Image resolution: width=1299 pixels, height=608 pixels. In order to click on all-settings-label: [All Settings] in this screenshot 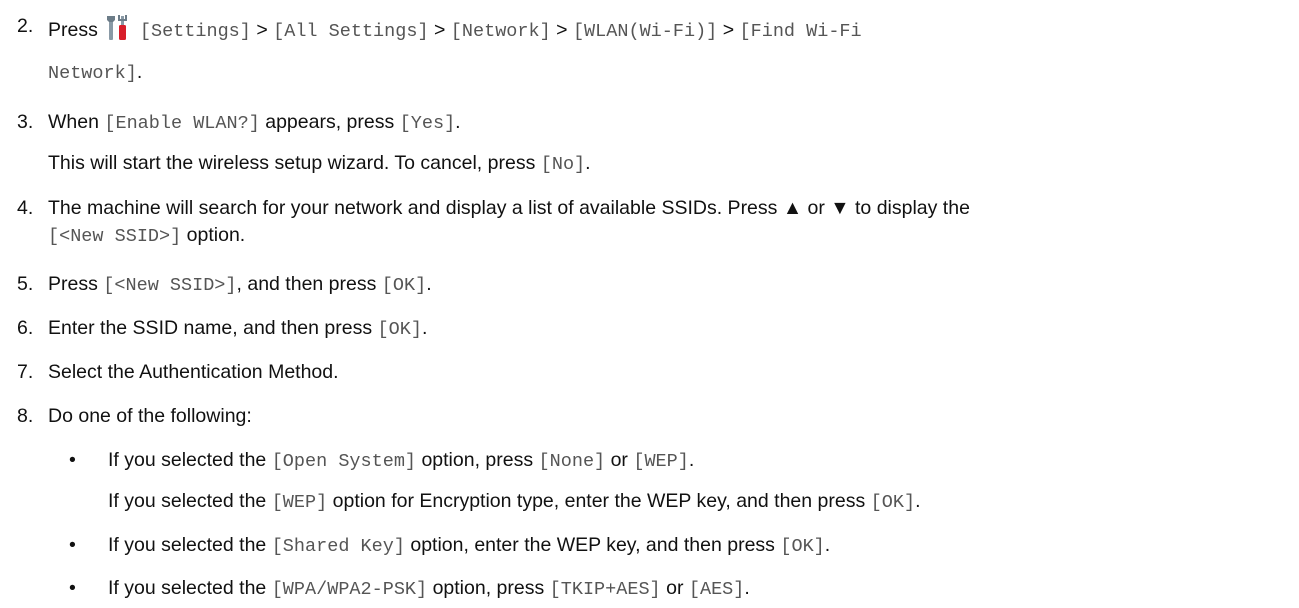, I will do `click(351, 31)`.